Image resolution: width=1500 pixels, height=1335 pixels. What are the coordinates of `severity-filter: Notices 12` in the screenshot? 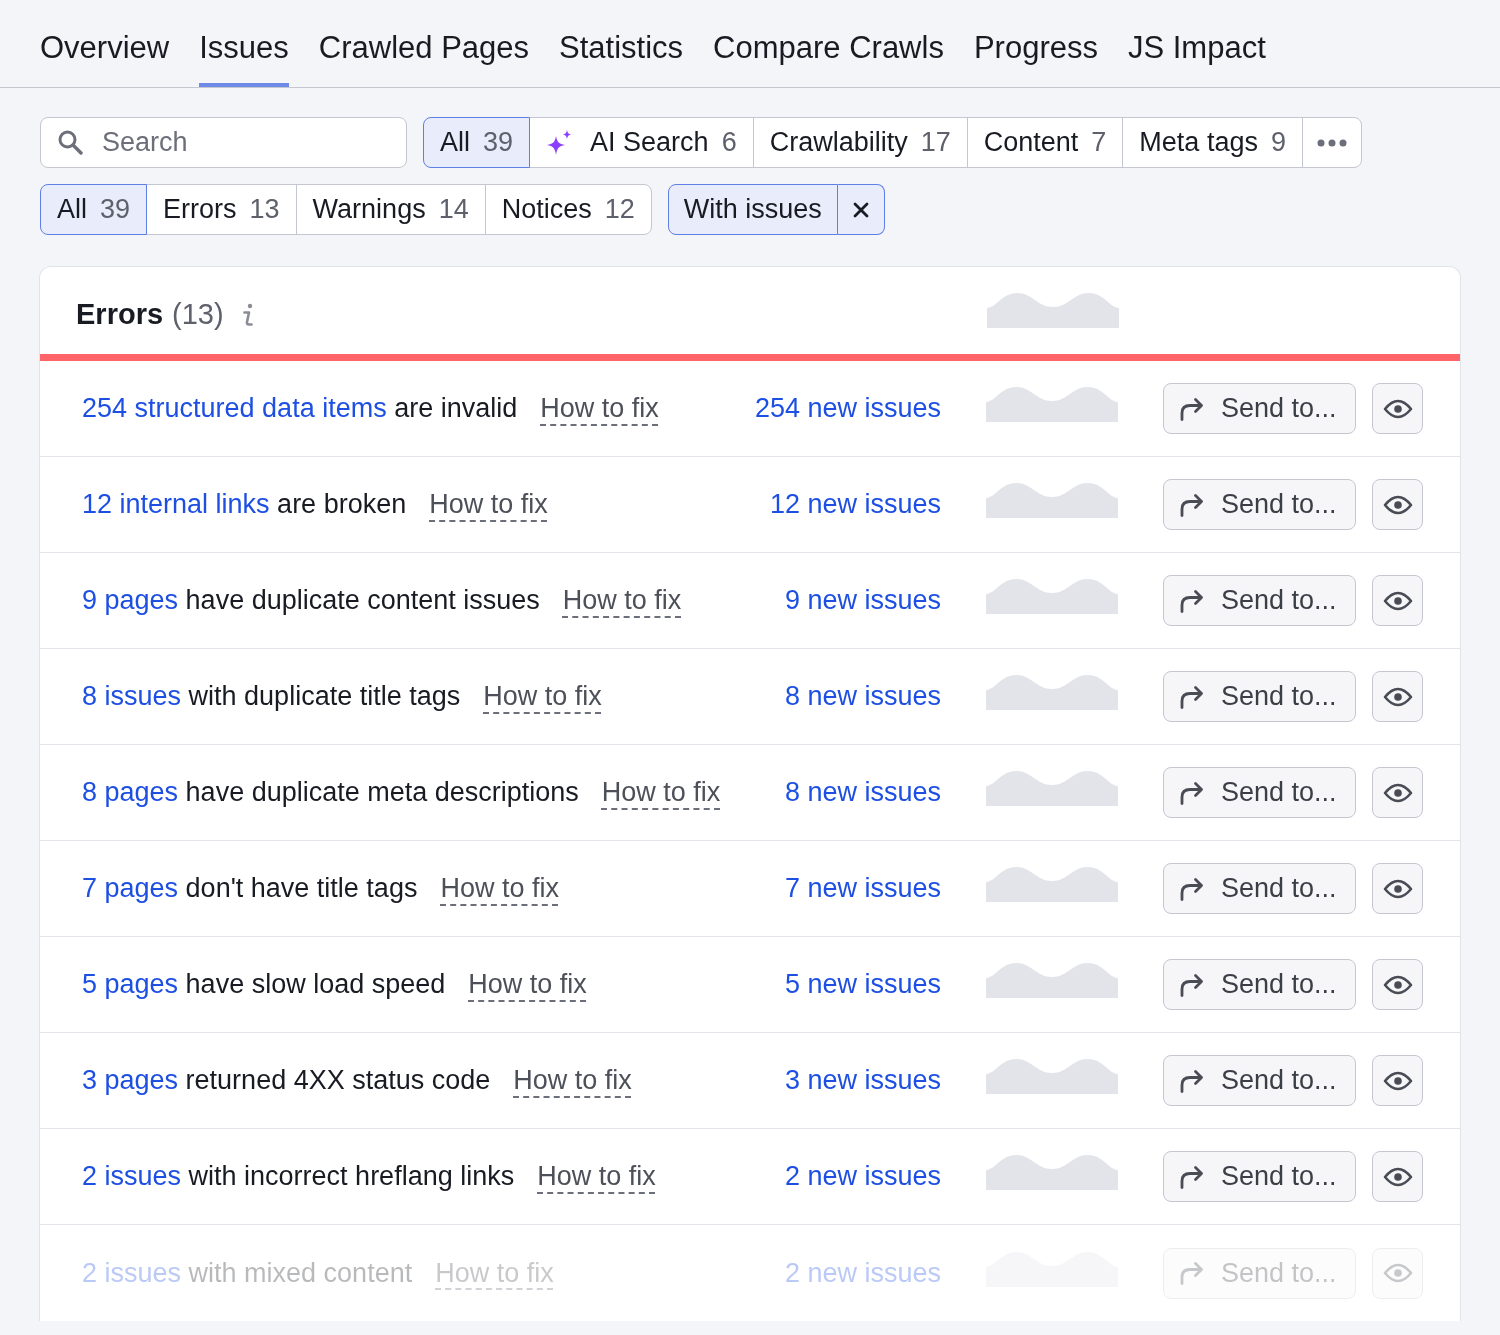 It's located at (568, 209).